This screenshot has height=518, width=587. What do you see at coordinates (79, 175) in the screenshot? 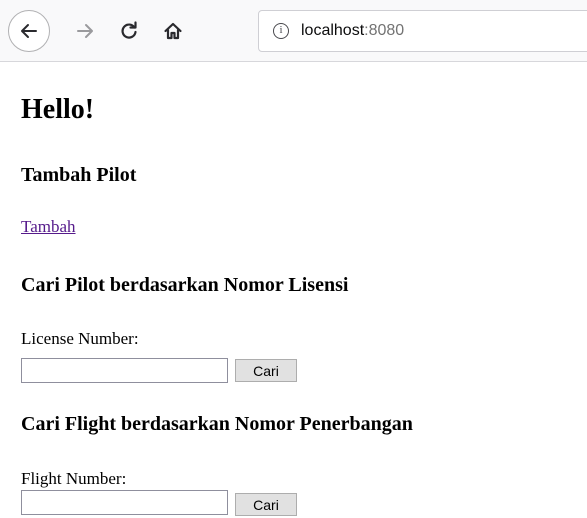
I see `tambah-pilot-heading: Tambah Pilot` at bounding box center [79, 175].